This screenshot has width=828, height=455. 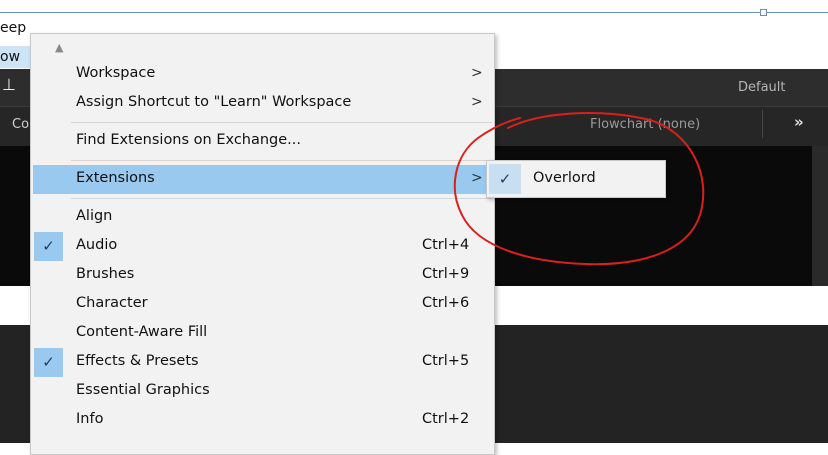 What do you see at coordinates (762, 87) in the screenshot?
I see `workspace-default-label: Default` at bounding box center [762, 87].